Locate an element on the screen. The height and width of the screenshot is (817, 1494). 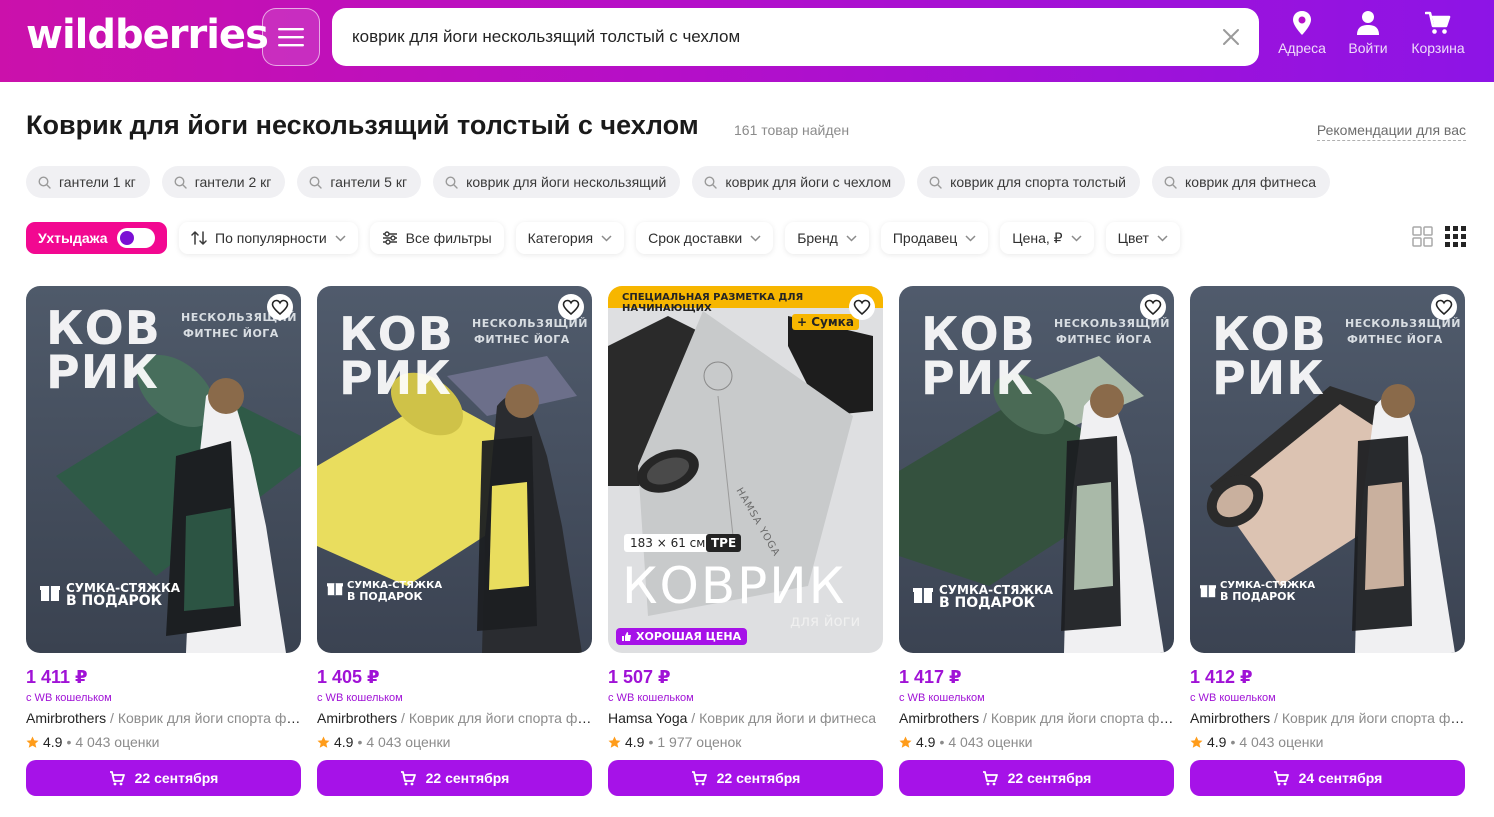
seller-dropdown: Продавец is located at coordinates (934, 238).